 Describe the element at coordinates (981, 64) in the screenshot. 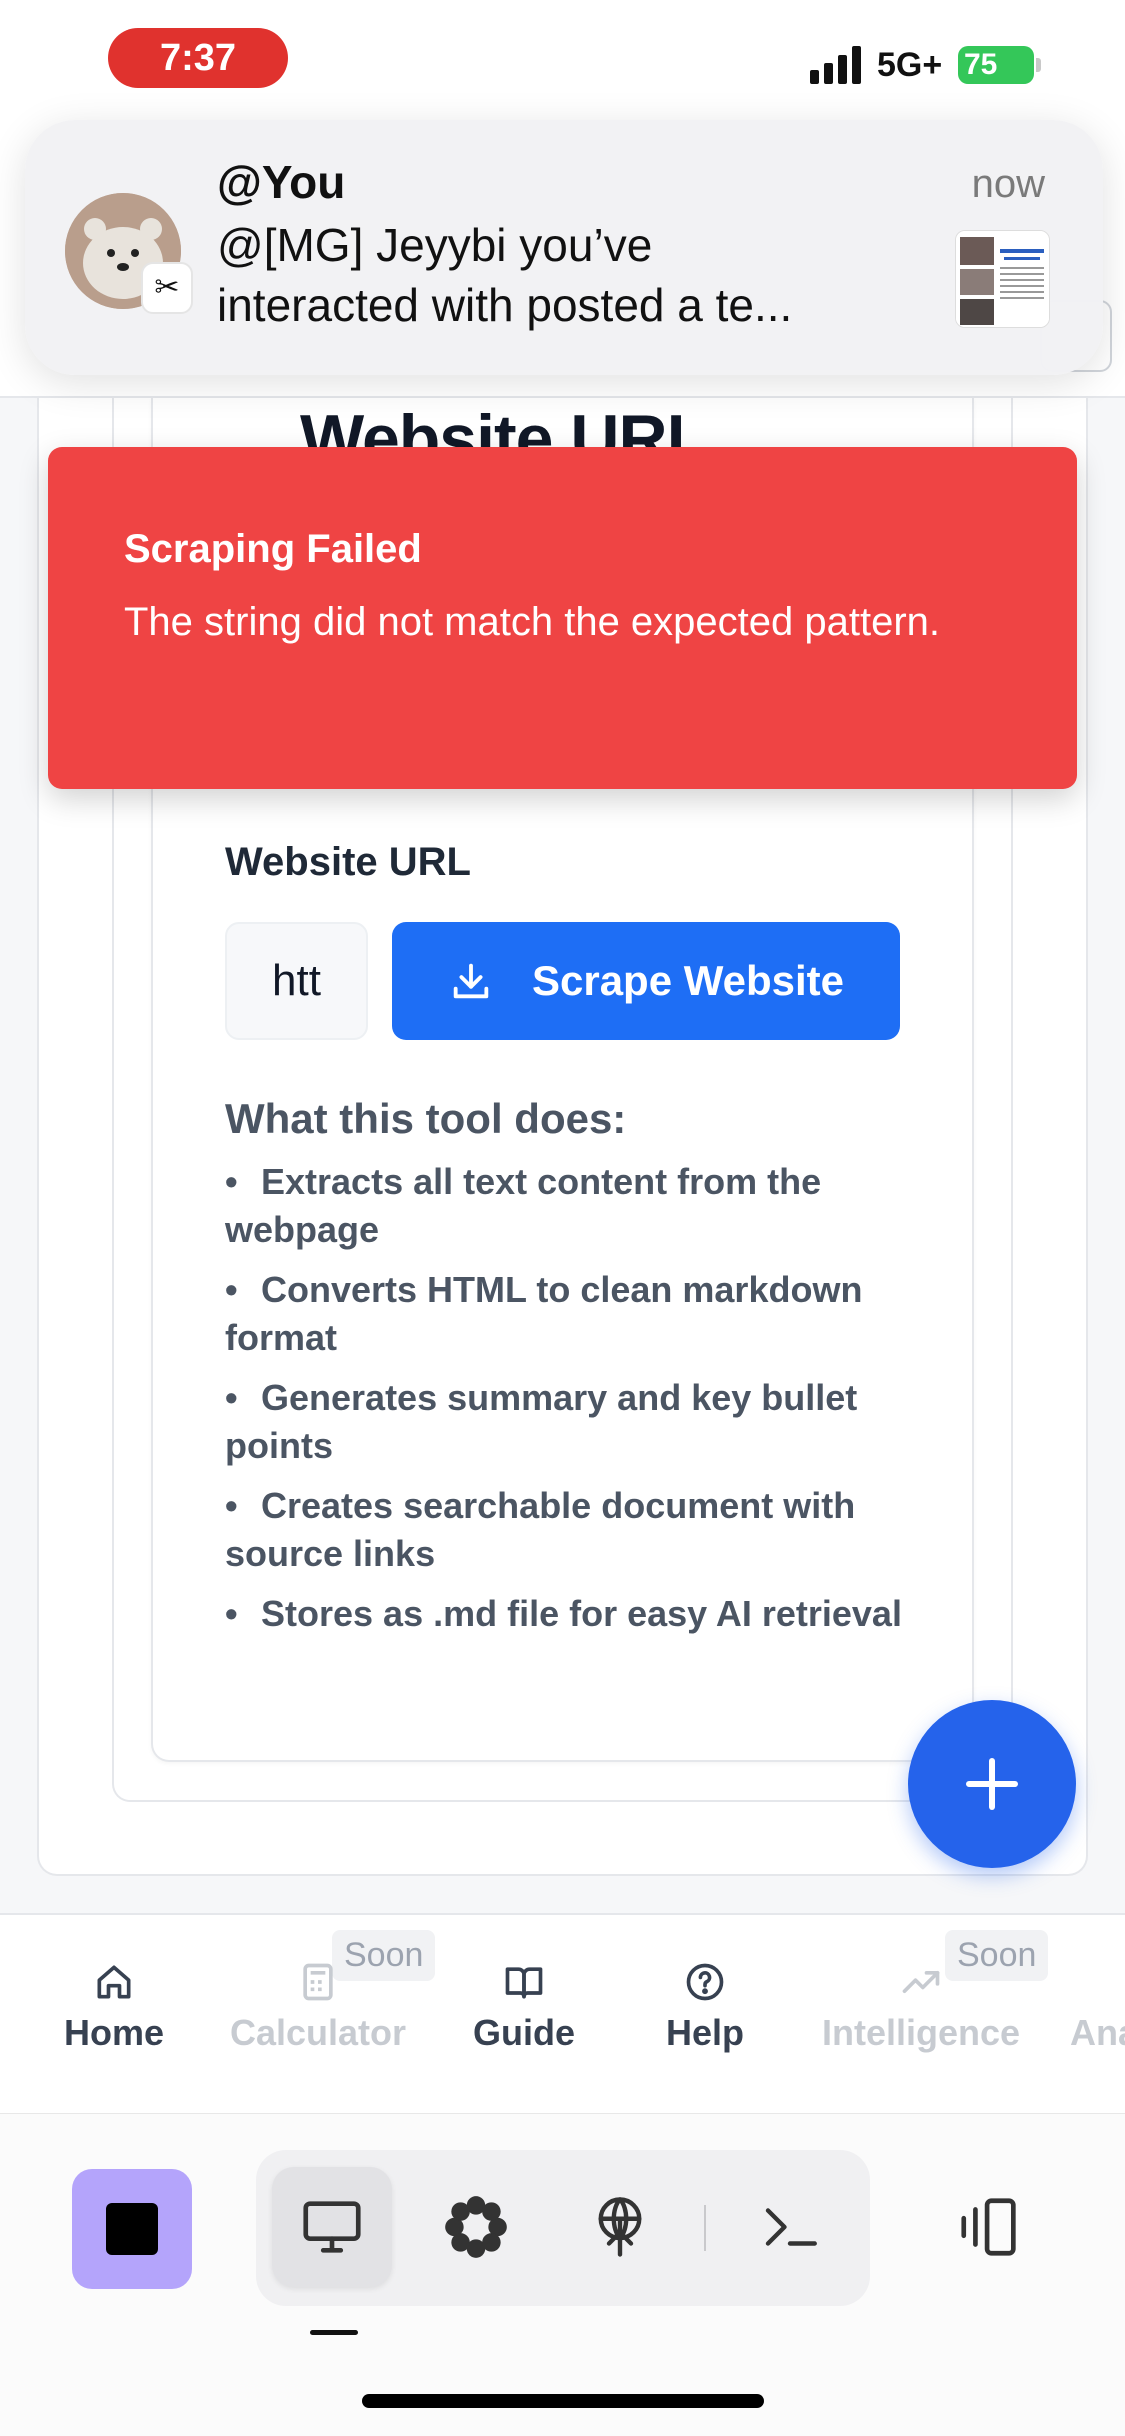

I see `battery-level: 75` at that location.